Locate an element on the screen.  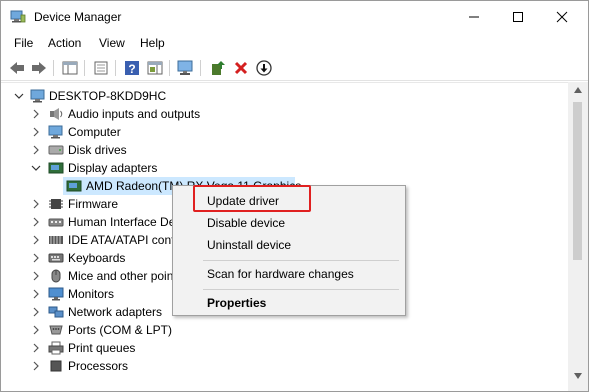
back-button is located at coordinates (17, 68).